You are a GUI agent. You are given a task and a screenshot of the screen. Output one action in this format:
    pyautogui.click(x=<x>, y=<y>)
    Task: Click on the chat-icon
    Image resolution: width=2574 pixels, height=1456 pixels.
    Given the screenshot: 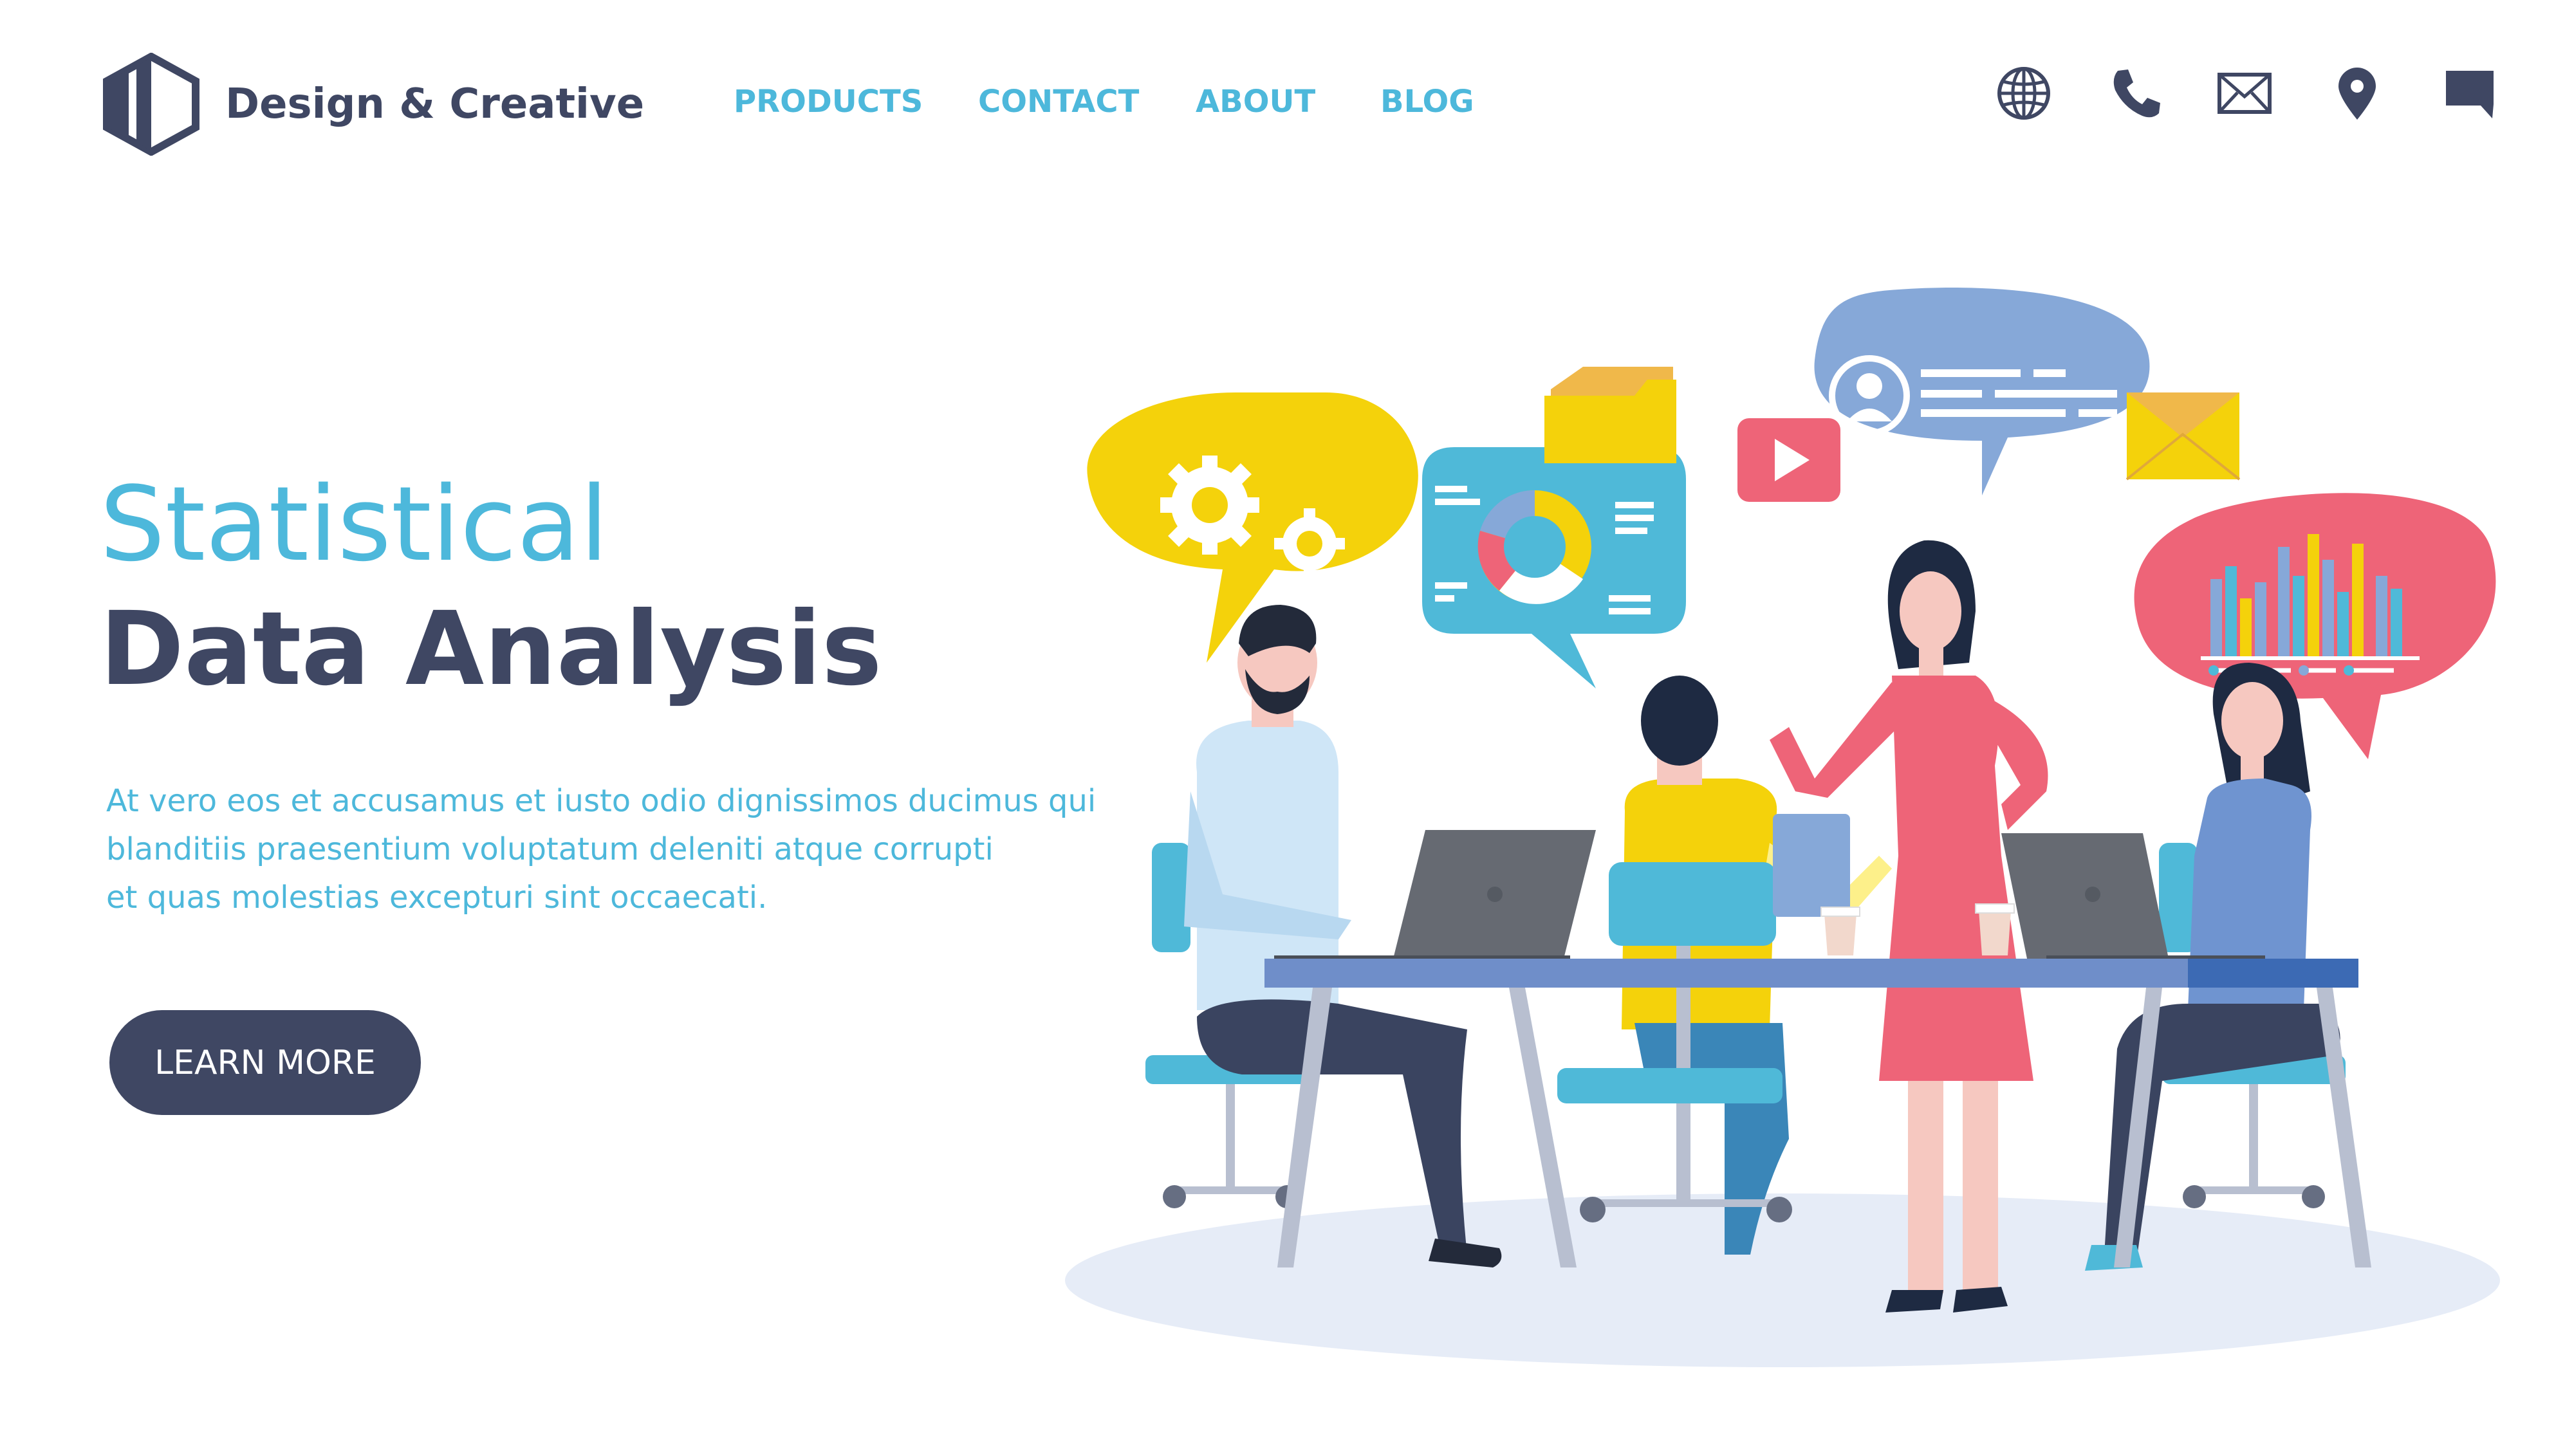 What is the action you would take?
    pyautogui.click(x=2470, y=93)
    